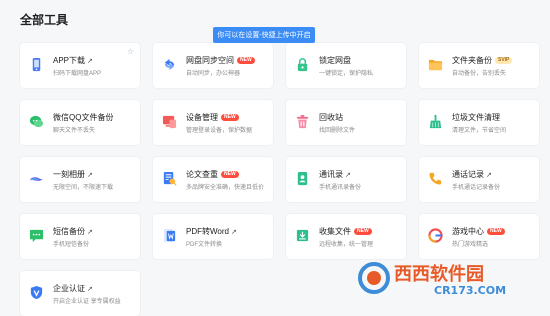 This screenshot has height=316, width=550. What do you see at coordinates (346, 179) in the screenshot?
I see `tool-card-contacts: 通讯录 ↗ 手机通讯录备份` at bounding box center [346, 179].